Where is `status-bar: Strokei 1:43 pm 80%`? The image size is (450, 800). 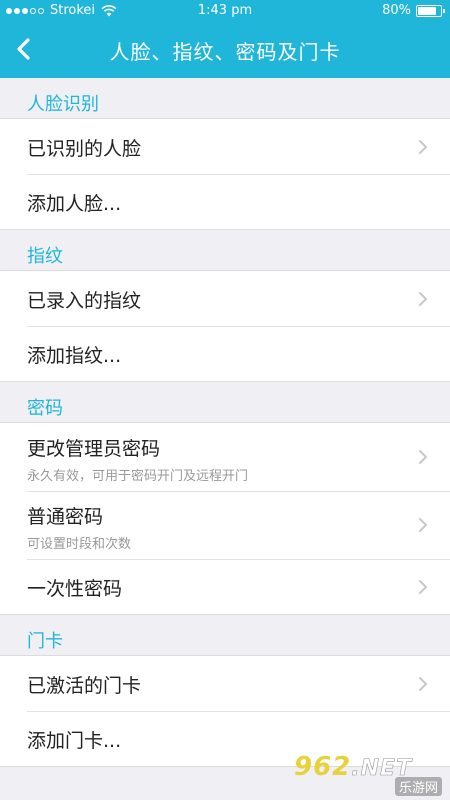
status-bar: Strokei 1:43 pm 80% is located at coordinates (225, 12).